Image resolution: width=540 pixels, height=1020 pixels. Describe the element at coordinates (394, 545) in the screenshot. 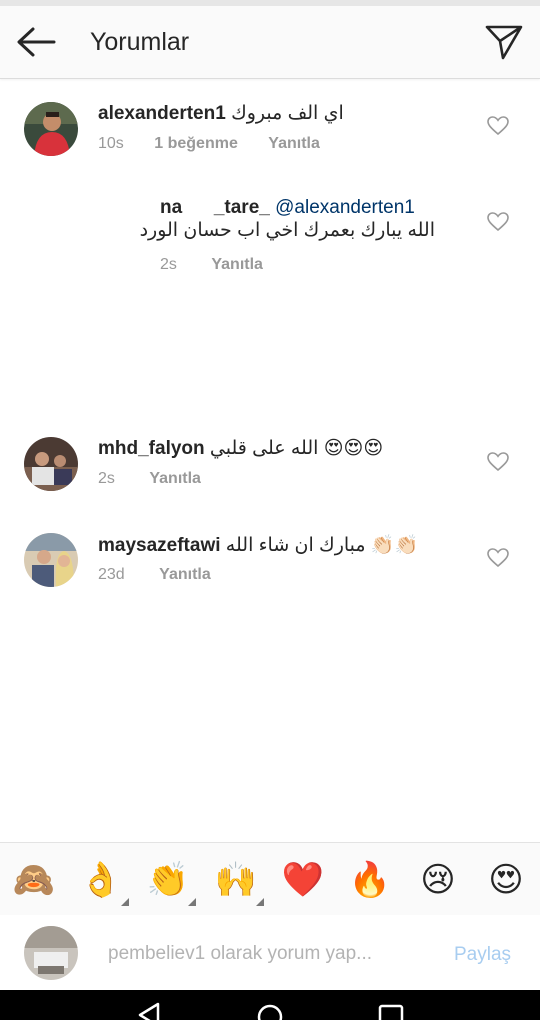

I see `comment-emojis: 👏🏻👏🏻` at that location.